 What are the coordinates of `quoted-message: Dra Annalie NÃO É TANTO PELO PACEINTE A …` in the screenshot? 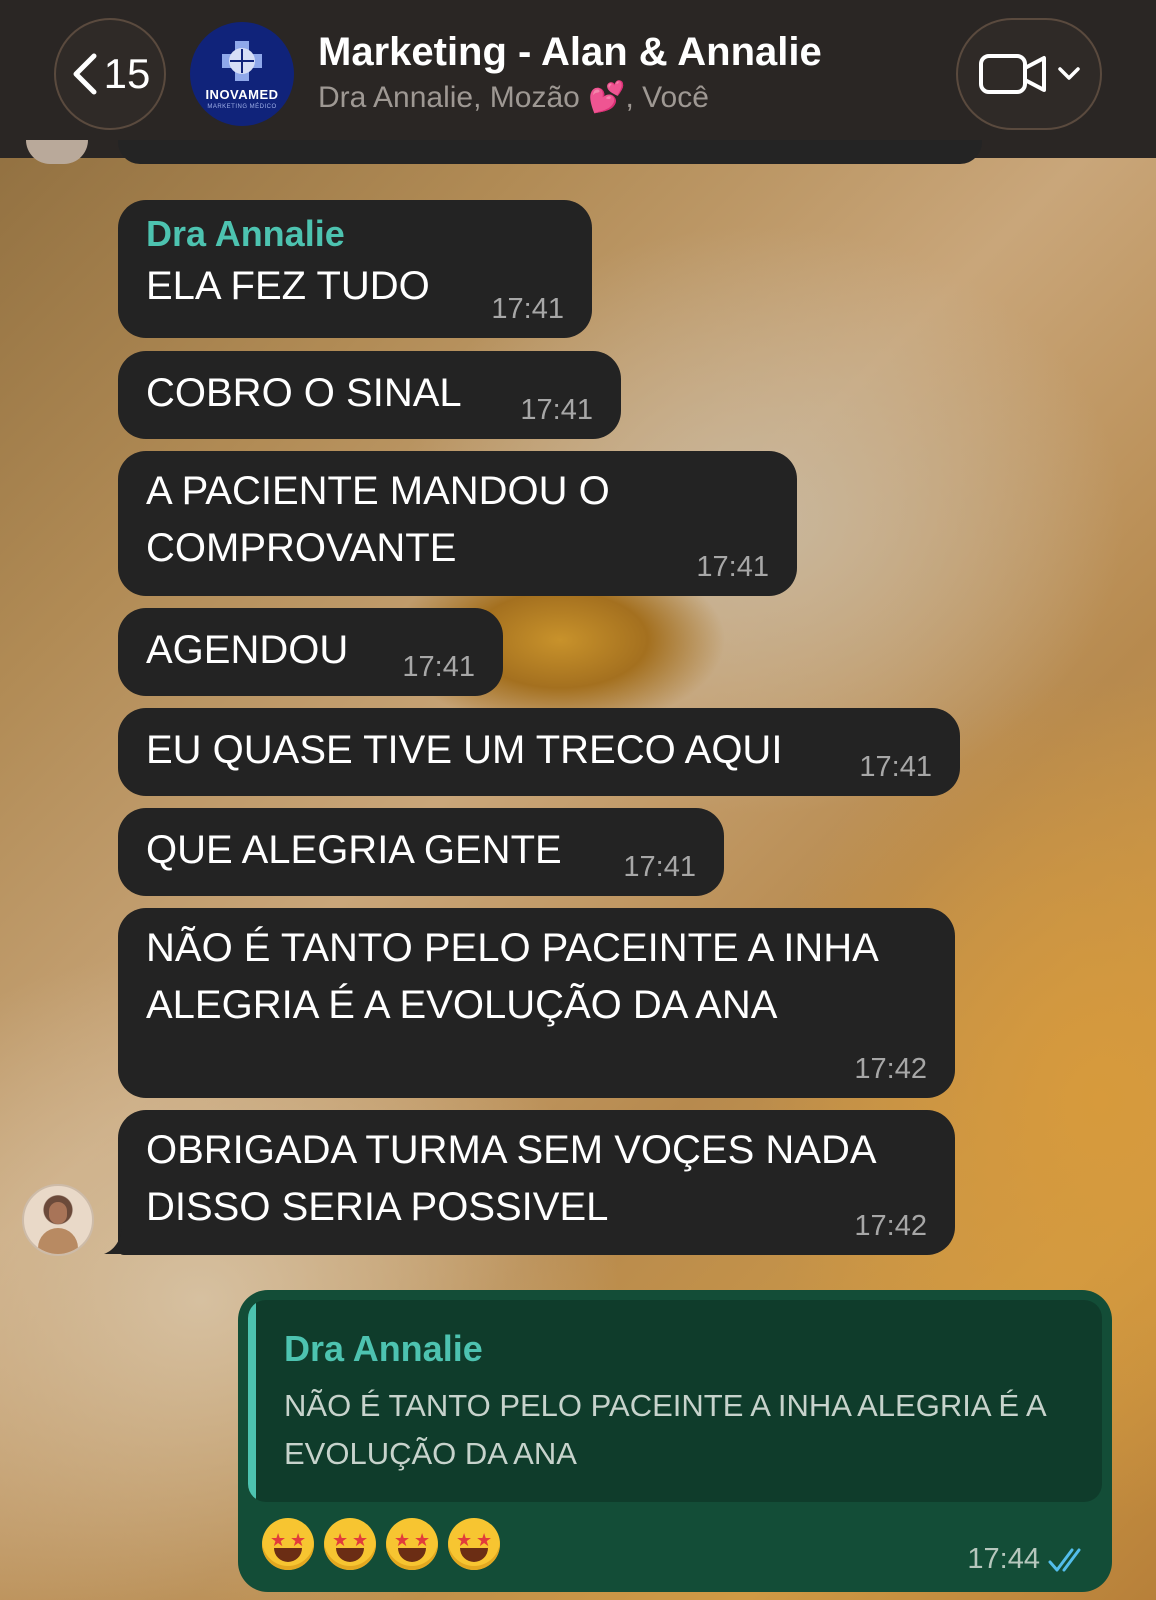 It's located at (675, 1401).